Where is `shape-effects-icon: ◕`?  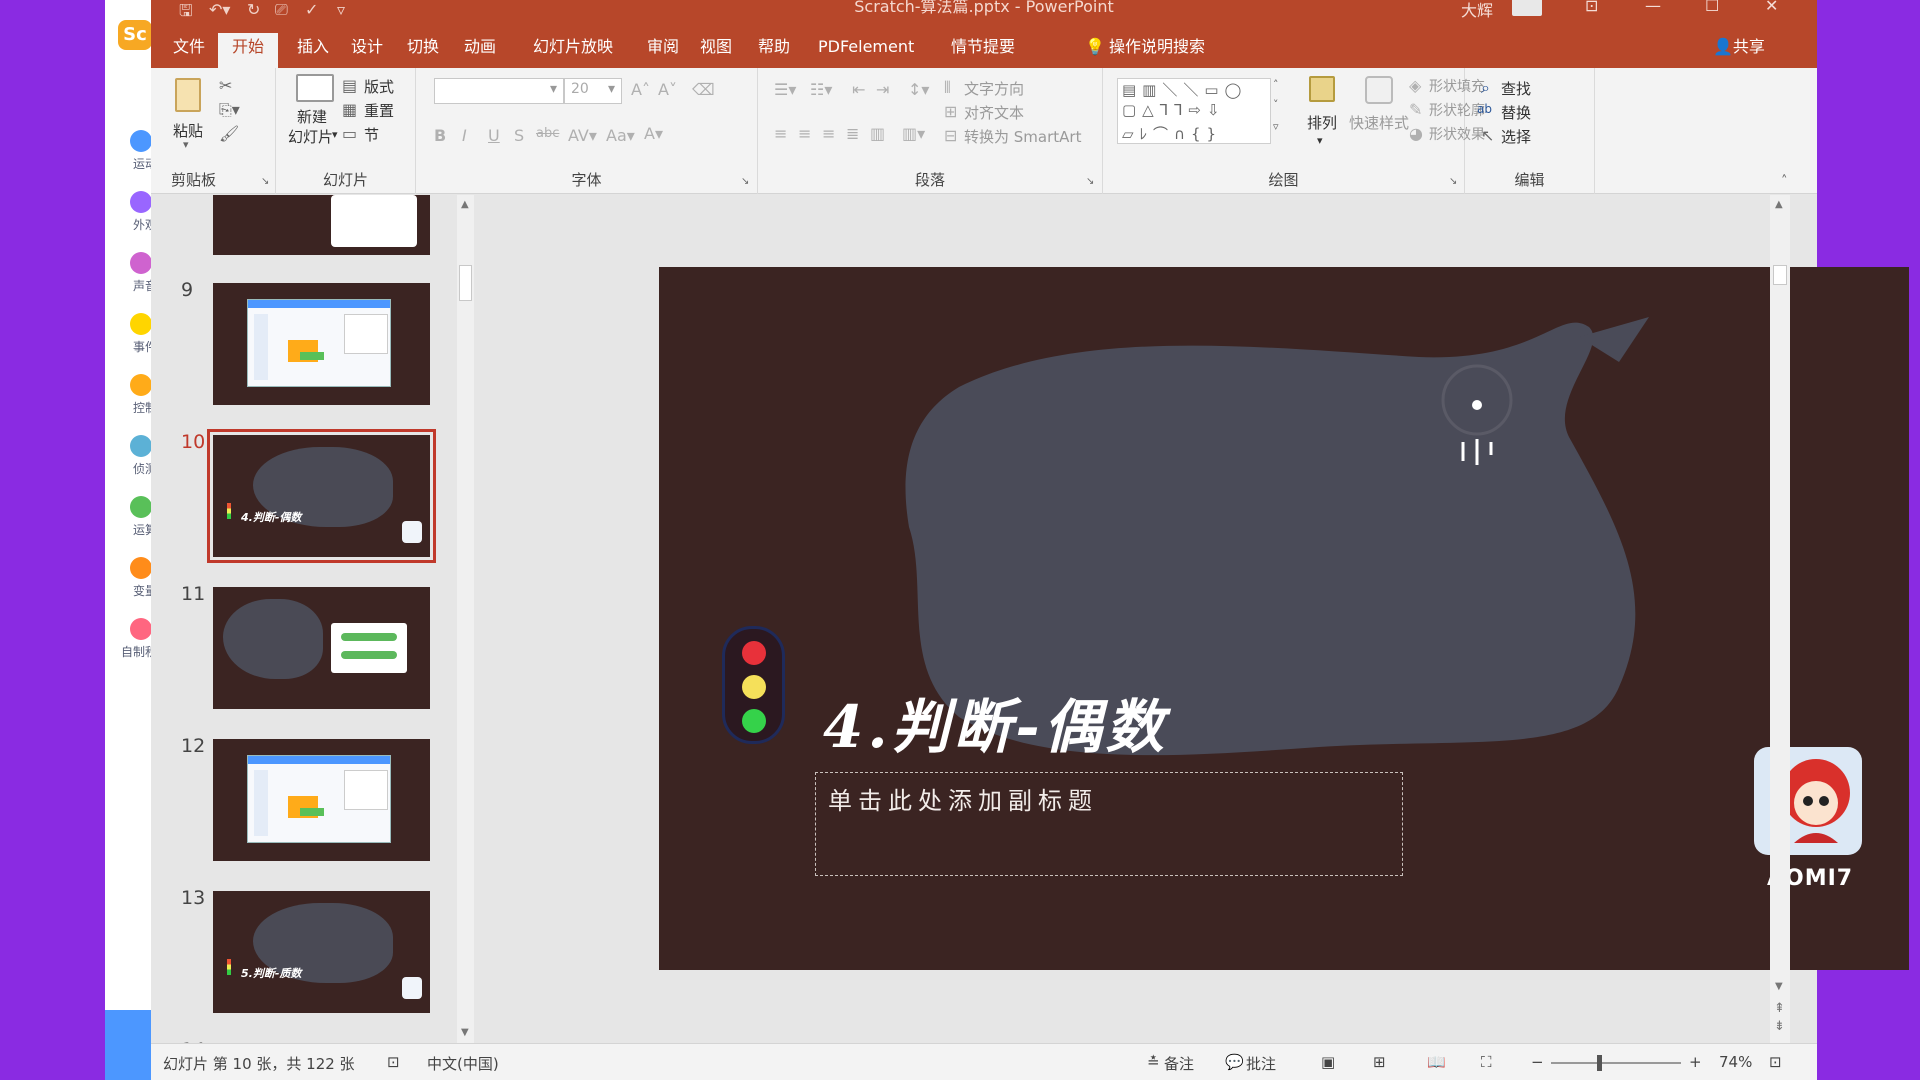 shape-effects-icon: ◕ is located at coordinates (1416, 133).